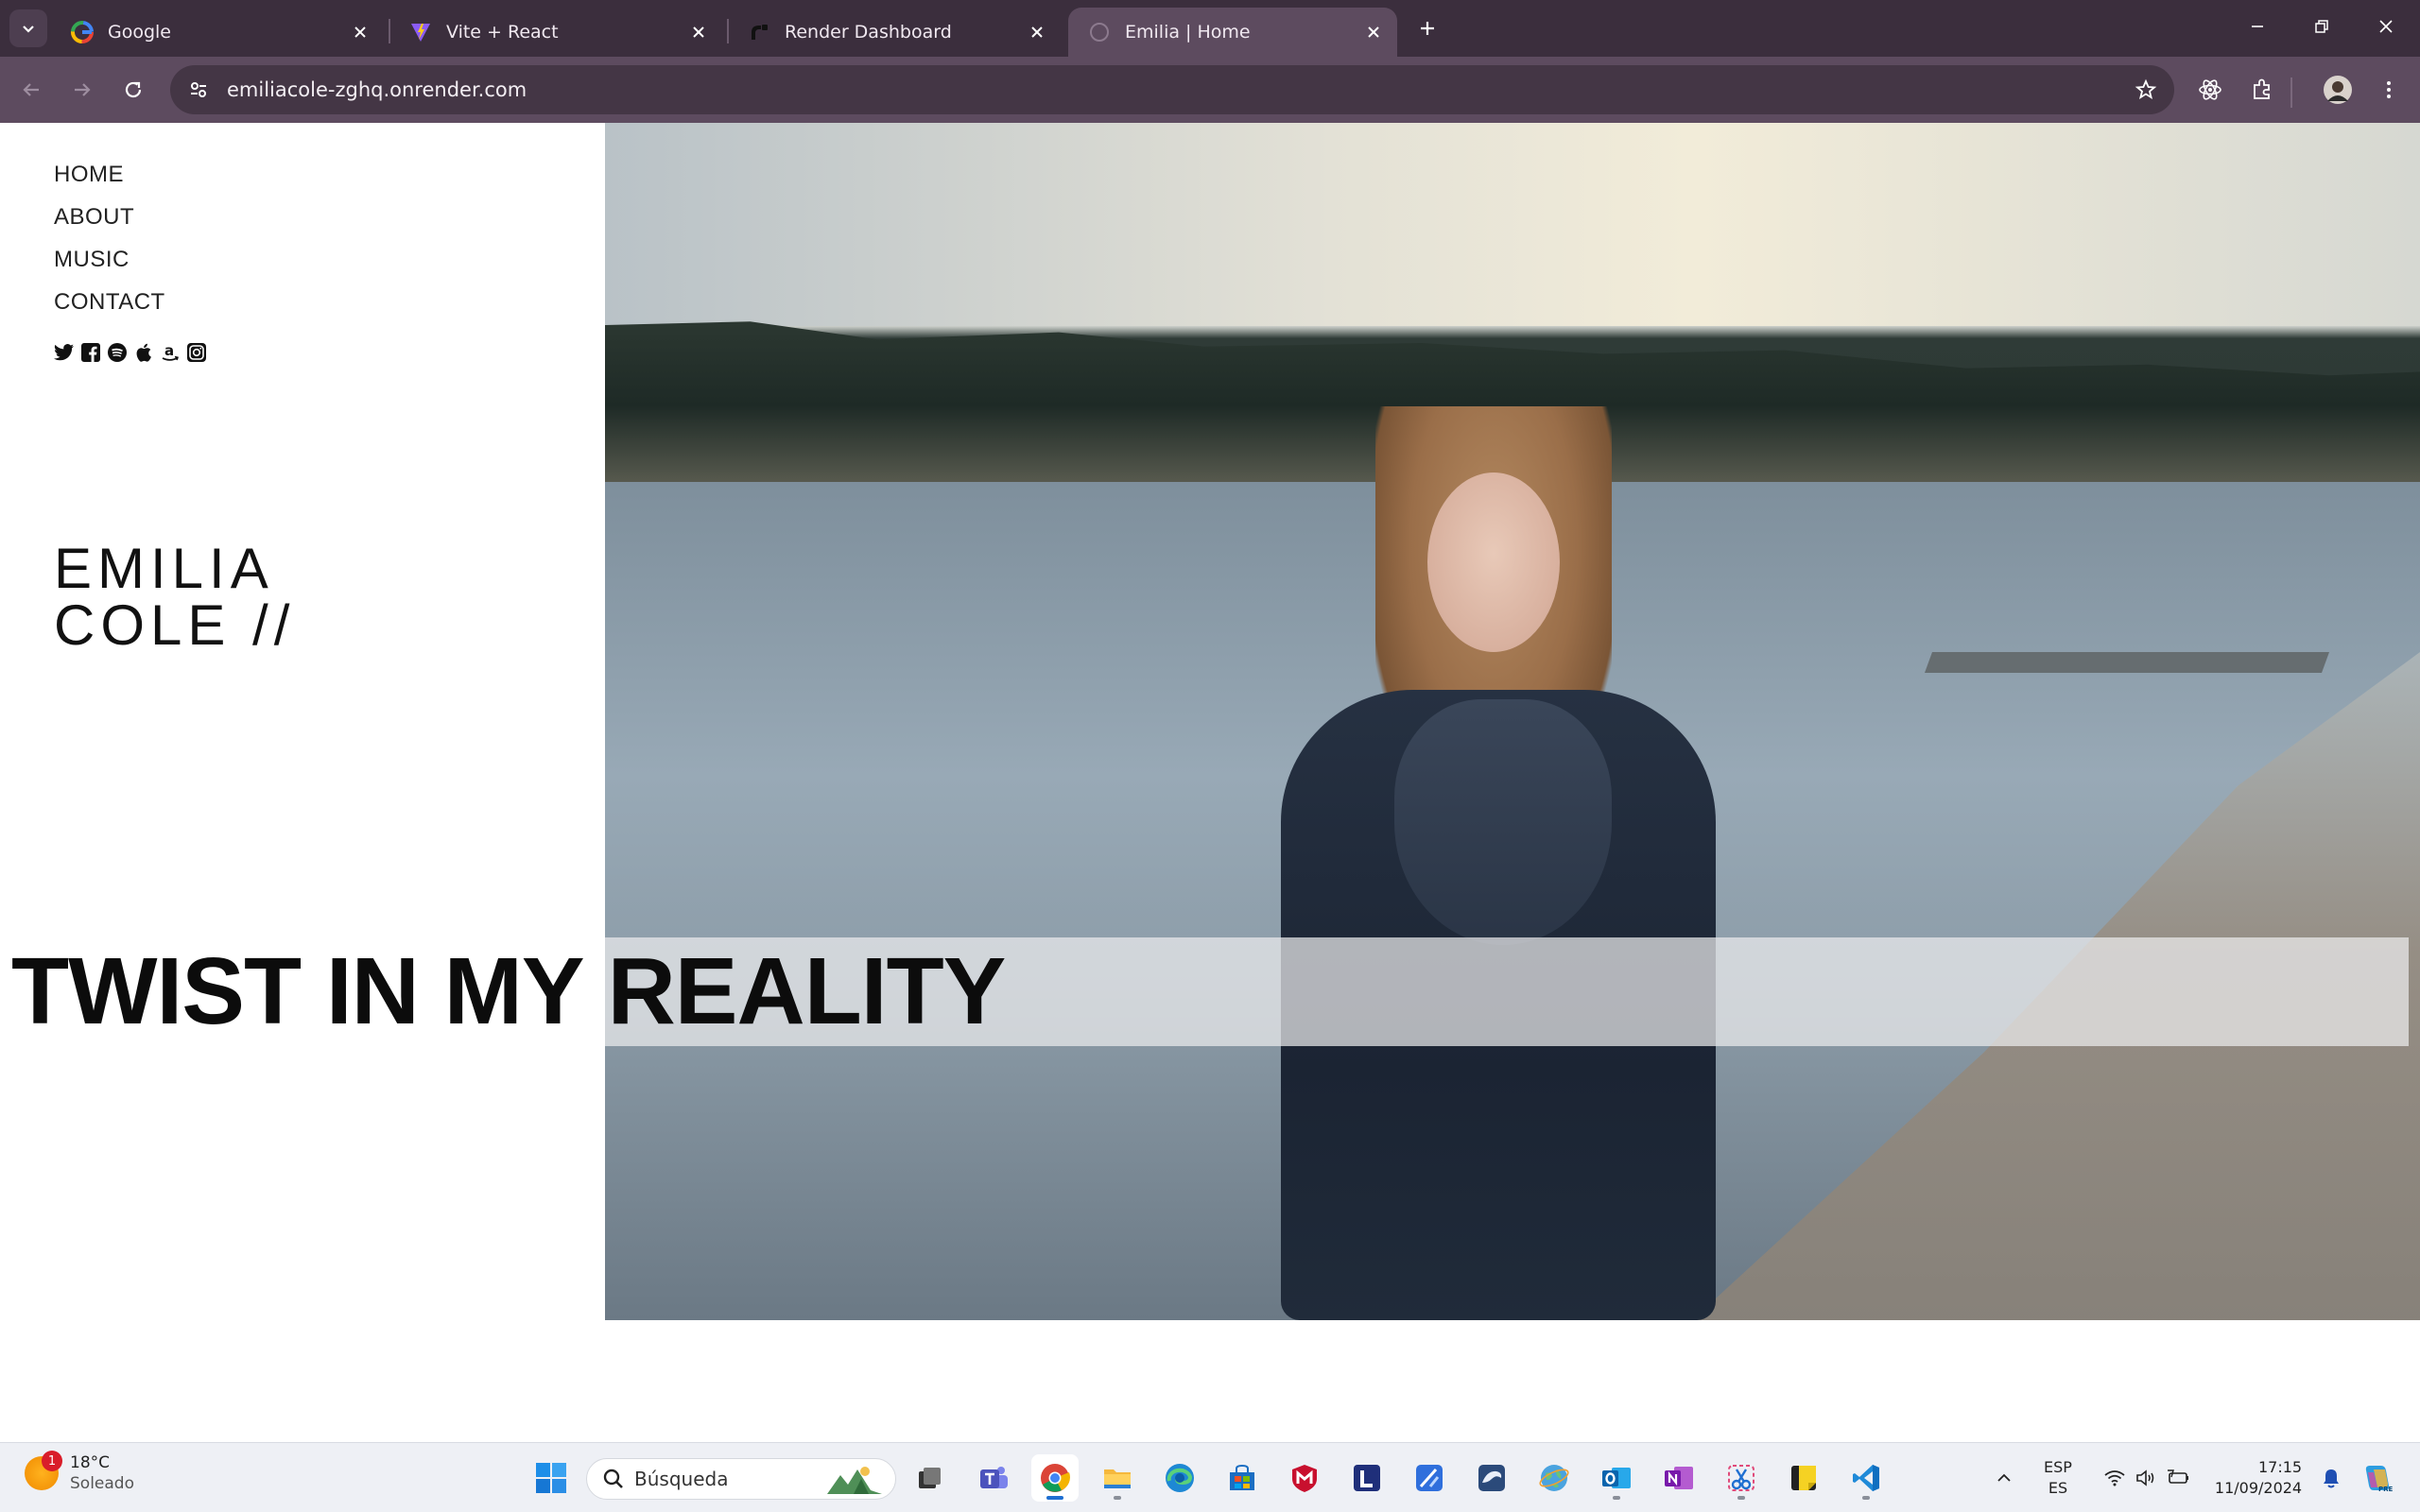  I want to click on browser-menu-button, so click(2389, 90).